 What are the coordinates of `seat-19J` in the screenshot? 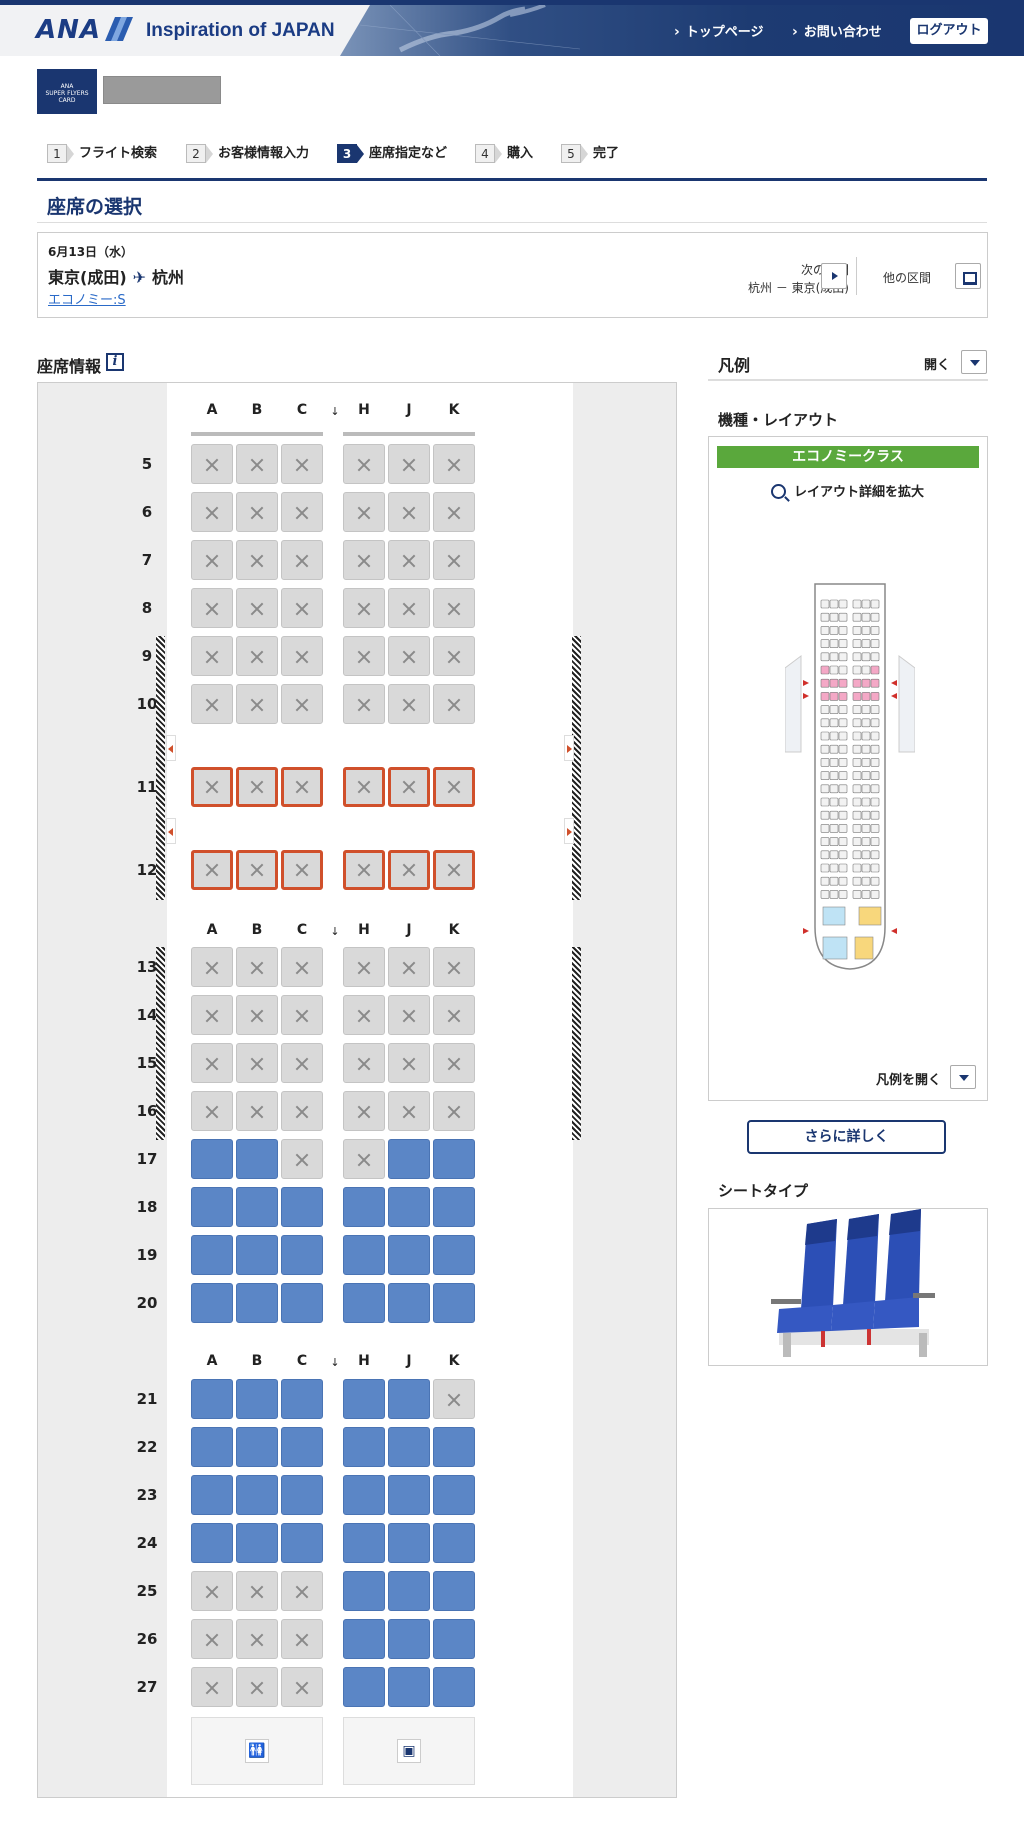 It's located at (409, 1255).